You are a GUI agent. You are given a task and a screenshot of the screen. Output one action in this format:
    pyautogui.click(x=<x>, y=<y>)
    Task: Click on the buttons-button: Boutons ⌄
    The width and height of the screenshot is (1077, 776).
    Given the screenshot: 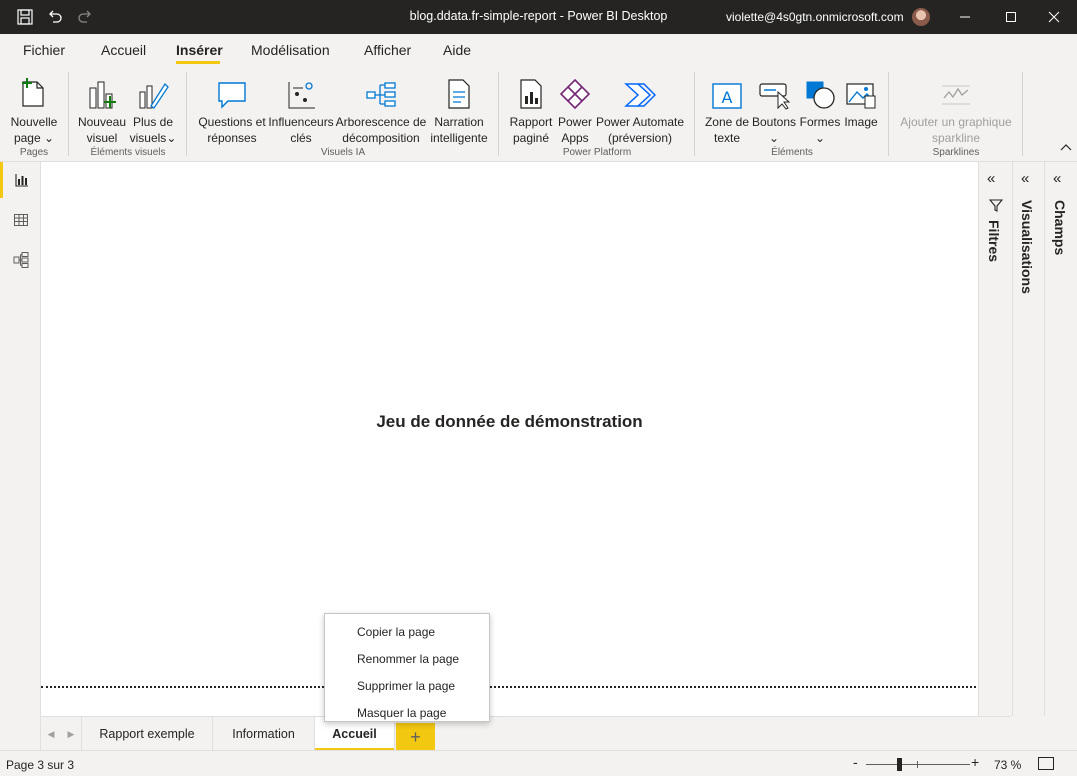 What is the action you would take?
    pyautogui.click(x=774, y=110)
    